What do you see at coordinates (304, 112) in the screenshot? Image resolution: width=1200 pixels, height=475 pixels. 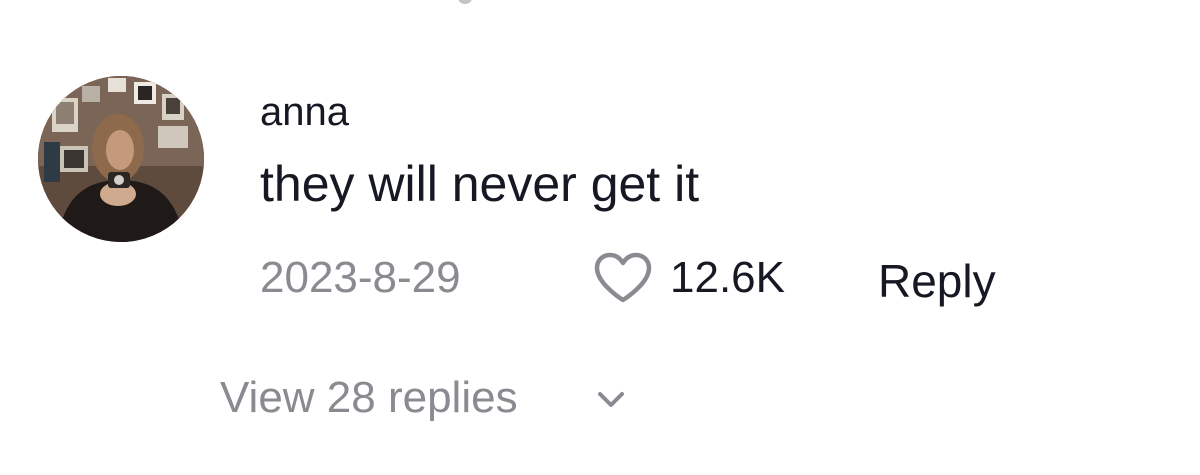 I see `comment-username: anna` at bounding box center [304, 112].